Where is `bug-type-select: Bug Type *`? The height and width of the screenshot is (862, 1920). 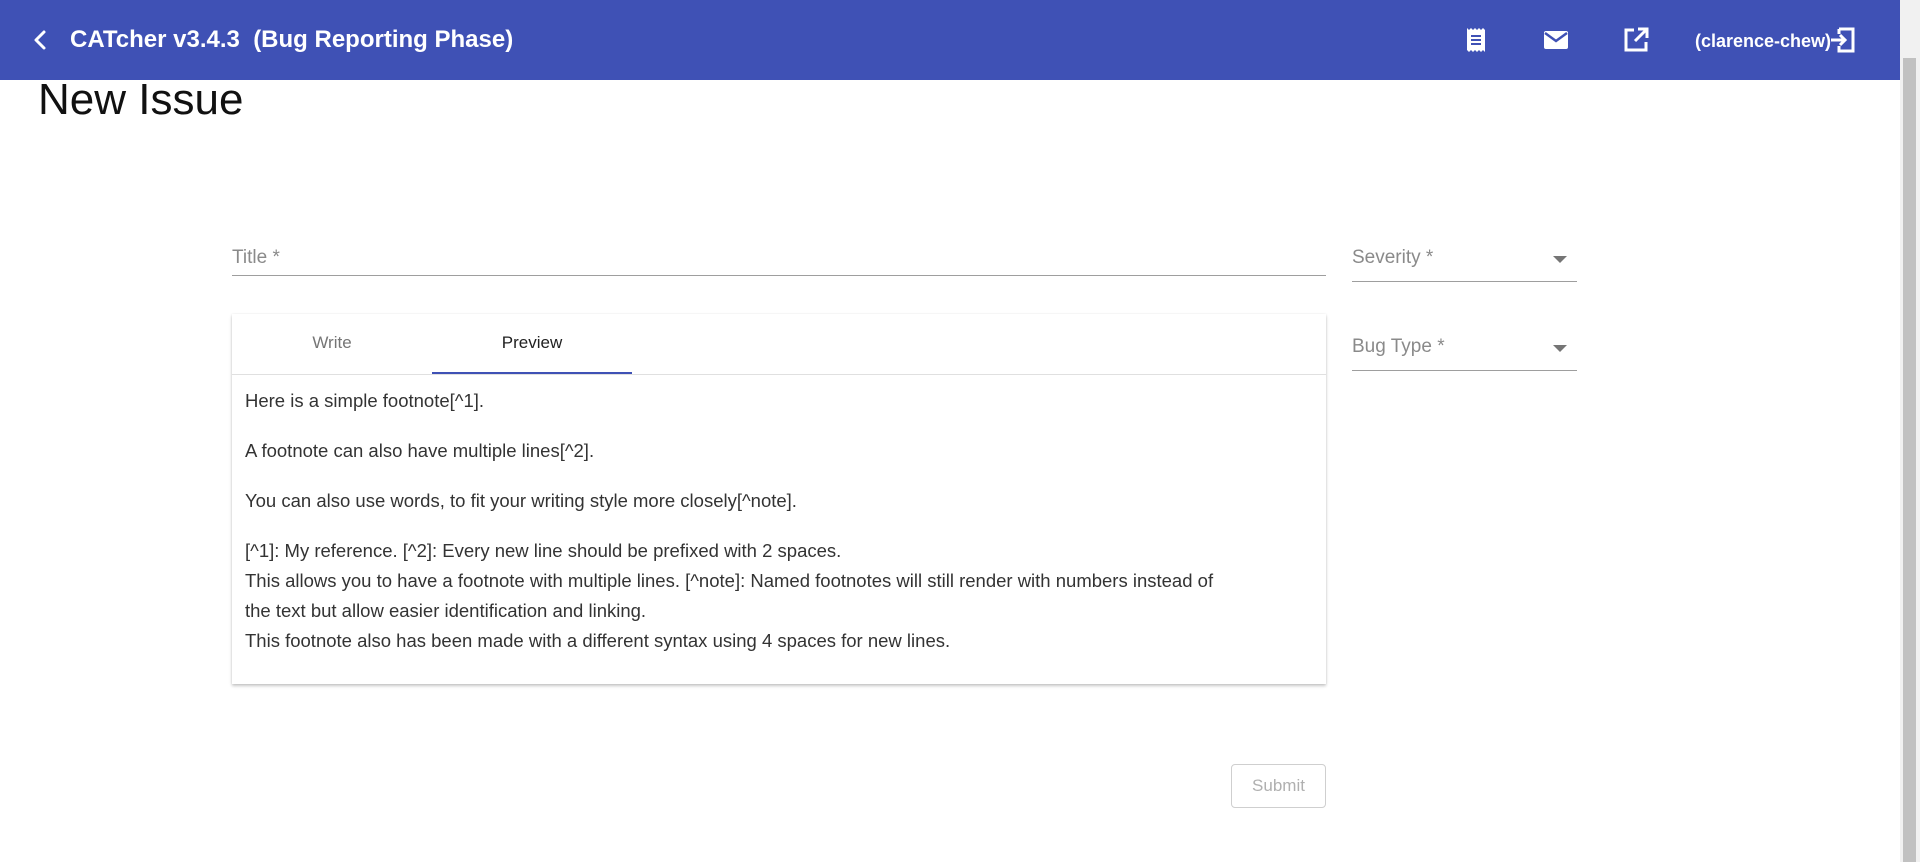 bug-type-select: Bug Type * is located at coordinates (1464, 350).